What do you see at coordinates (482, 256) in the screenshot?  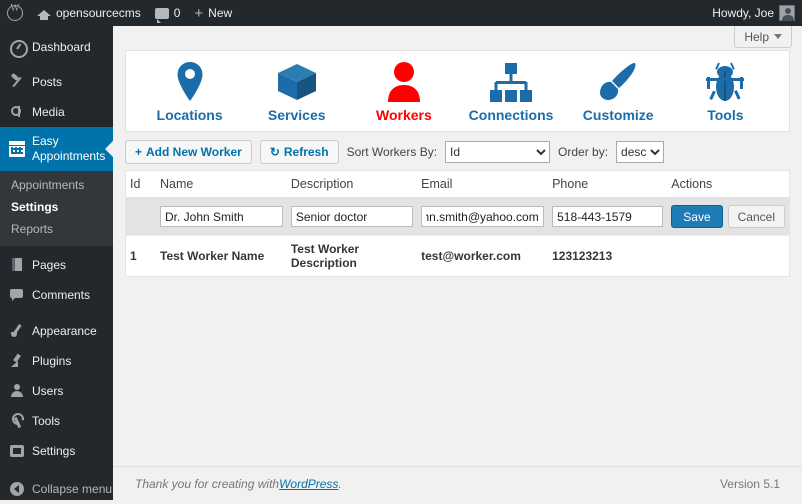 I see `cell-email: test@worker.com` at bounding box center [482, 256].